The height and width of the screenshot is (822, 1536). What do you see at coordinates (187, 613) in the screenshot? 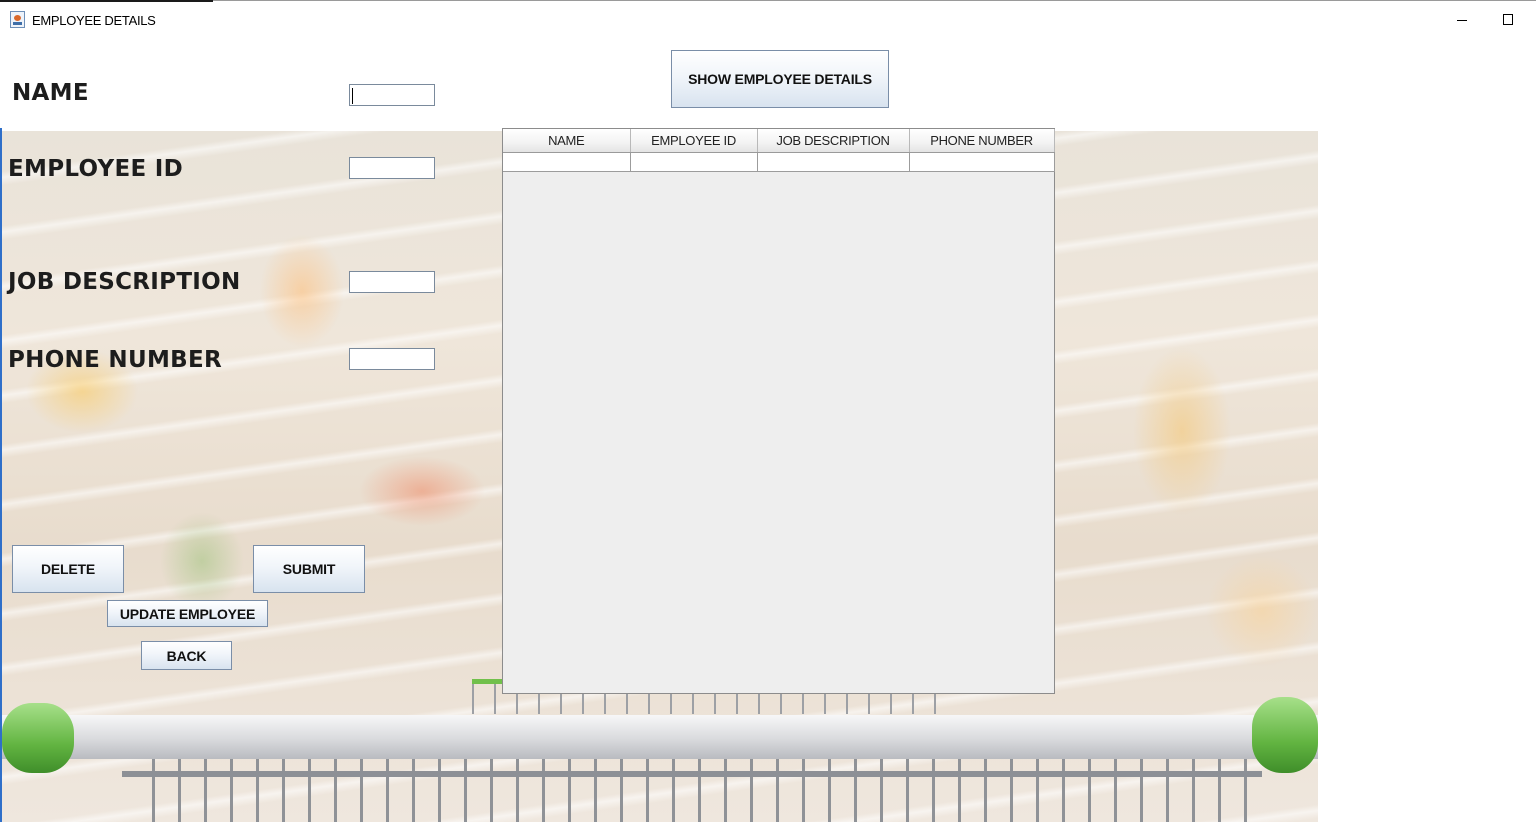
I see `update-employee-button: UPDATE EMPLOYEE` at bounding box center [187, 613].